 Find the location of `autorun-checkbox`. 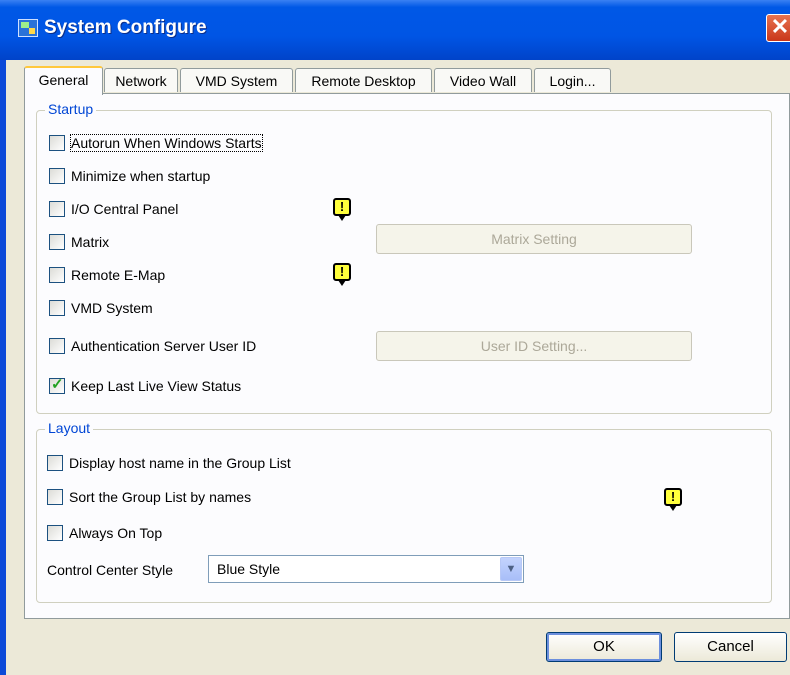

autorun-checkbox is located at coordinates (57, 143).